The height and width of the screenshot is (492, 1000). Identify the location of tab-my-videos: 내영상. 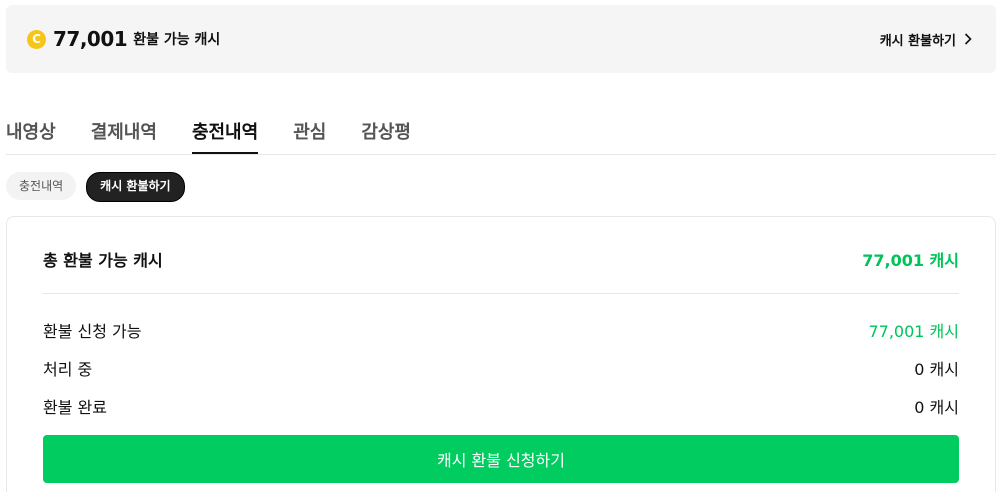
(31, 132).